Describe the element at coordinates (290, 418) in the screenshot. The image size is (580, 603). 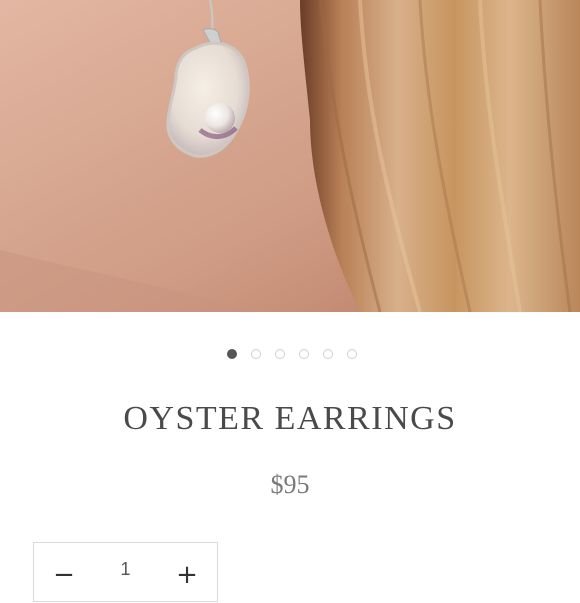
I see `product-title: OYSTER EARRINGS` at that location.